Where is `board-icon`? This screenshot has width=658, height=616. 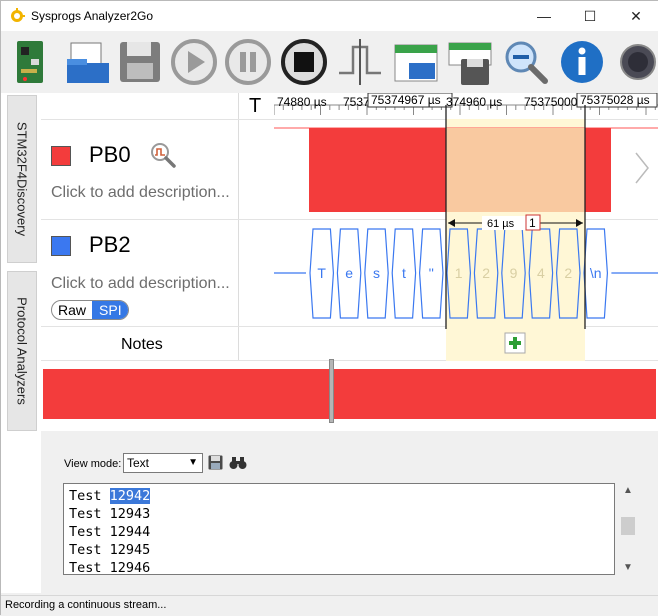 board-icon is located at coordinates (36, 62).